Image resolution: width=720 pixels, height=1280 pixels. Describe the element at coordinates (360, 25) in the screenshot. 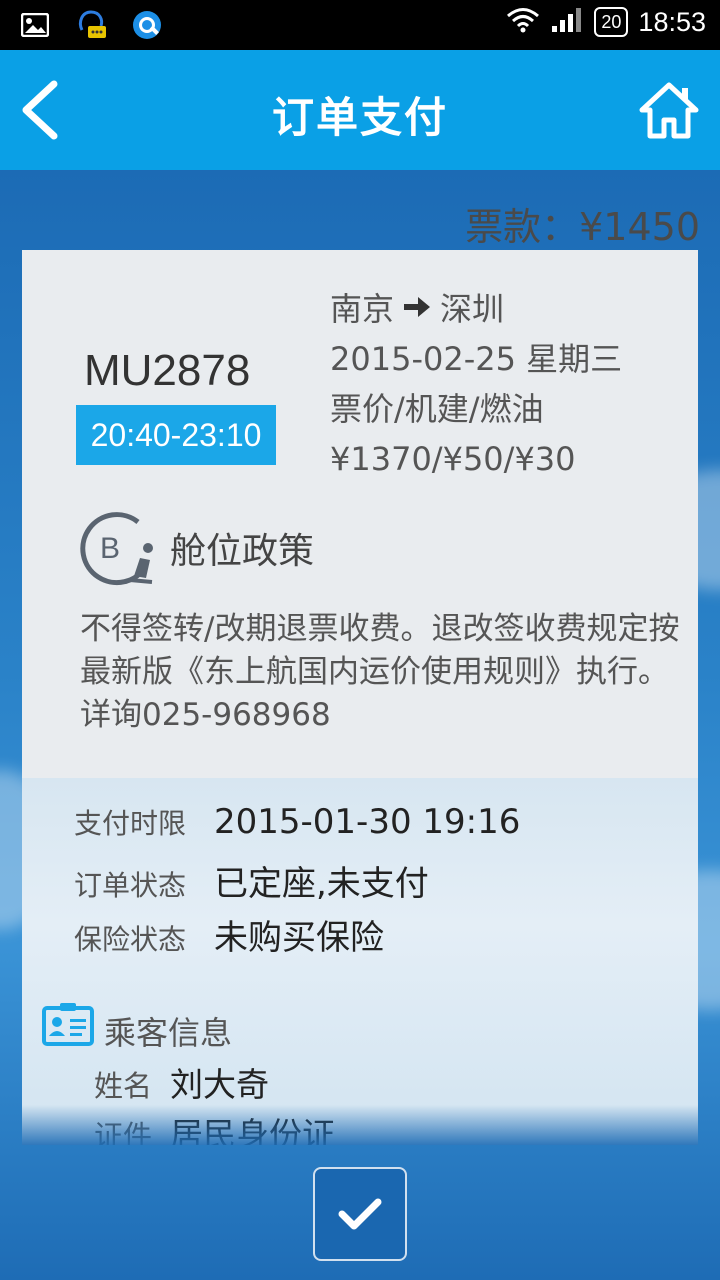

I see `status-bar: 20 18:53` at that location.